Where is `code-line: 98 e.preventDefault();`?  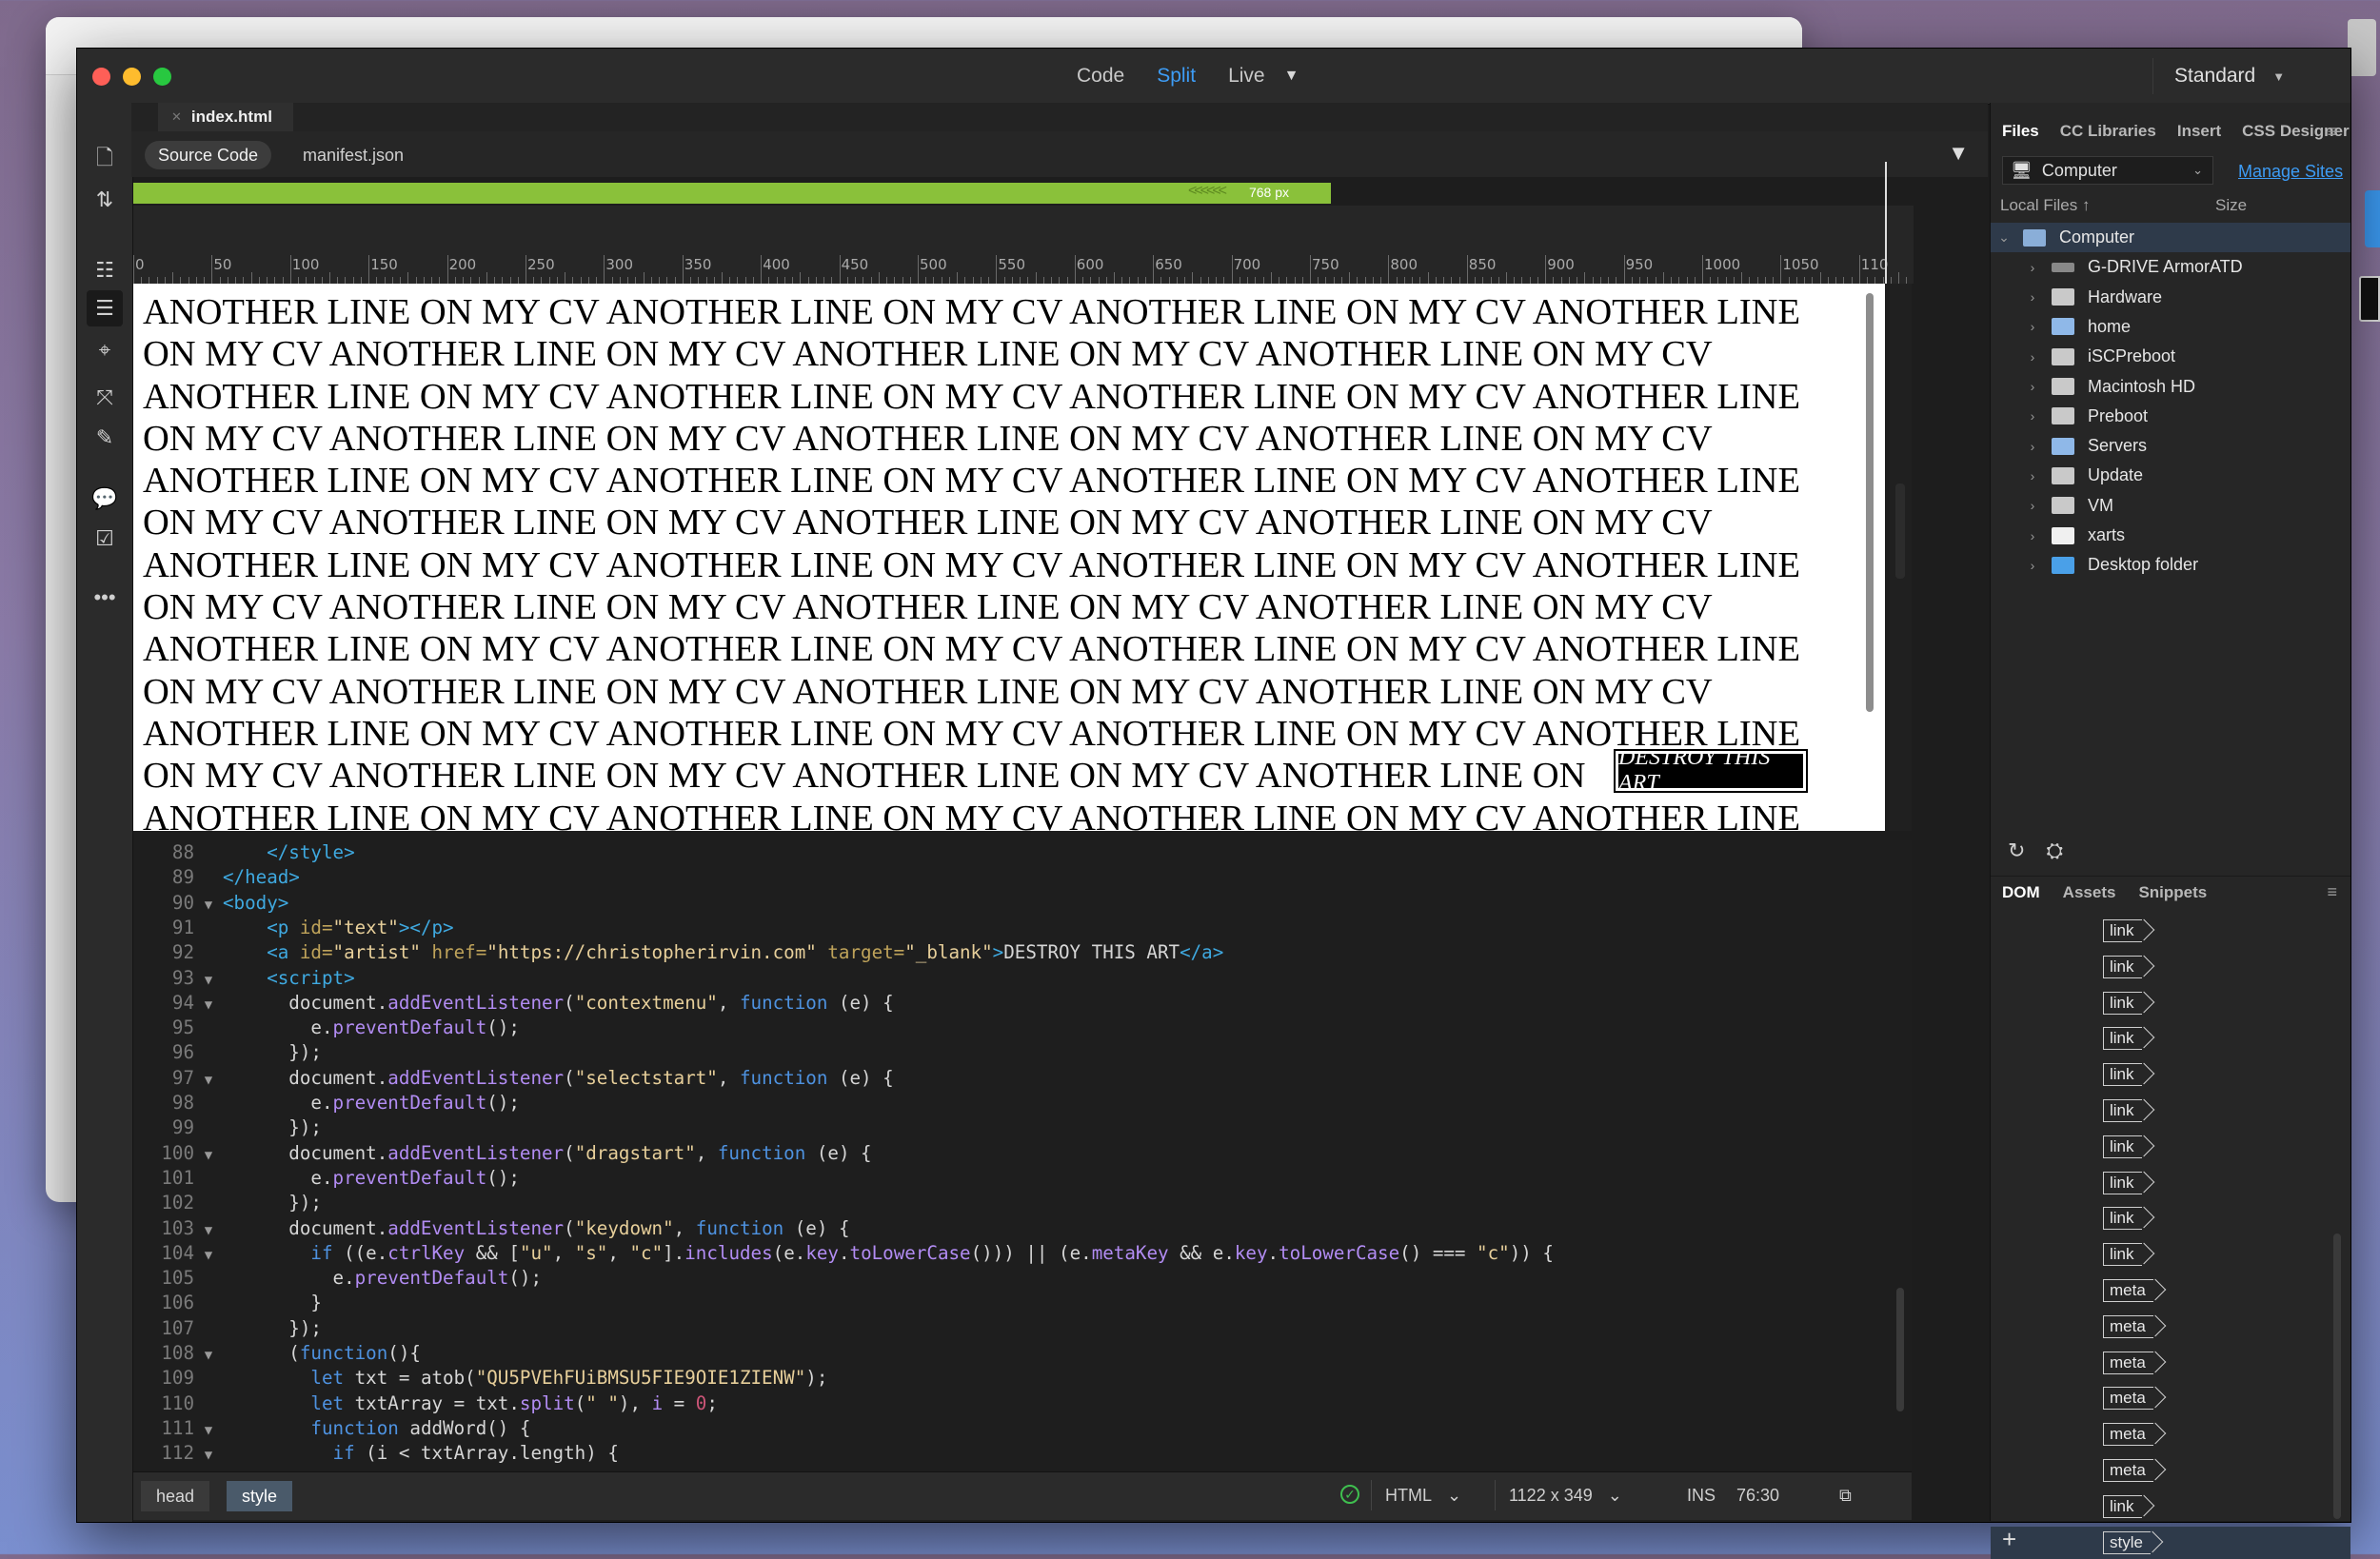
code-line: 98 e.preventDefault(); is located at coordinates (326, 1104).